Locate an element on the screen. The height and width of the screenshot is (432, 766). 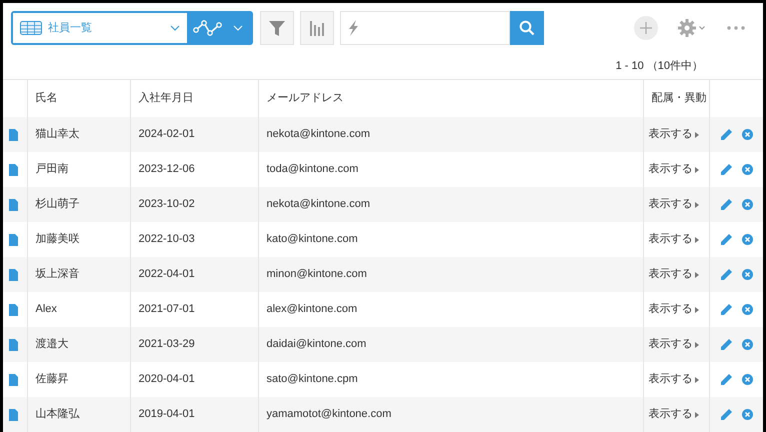
add-button is located at coordinates (646, 28).